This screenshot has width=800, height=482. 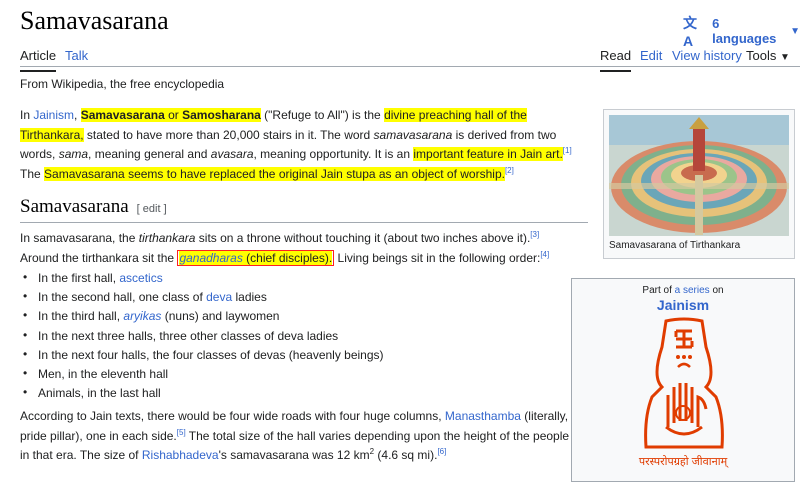 What do you see at coordinates (567, 150) in the screenshot?
I see `ref-1: [1]` at bounding box center [567, 150].